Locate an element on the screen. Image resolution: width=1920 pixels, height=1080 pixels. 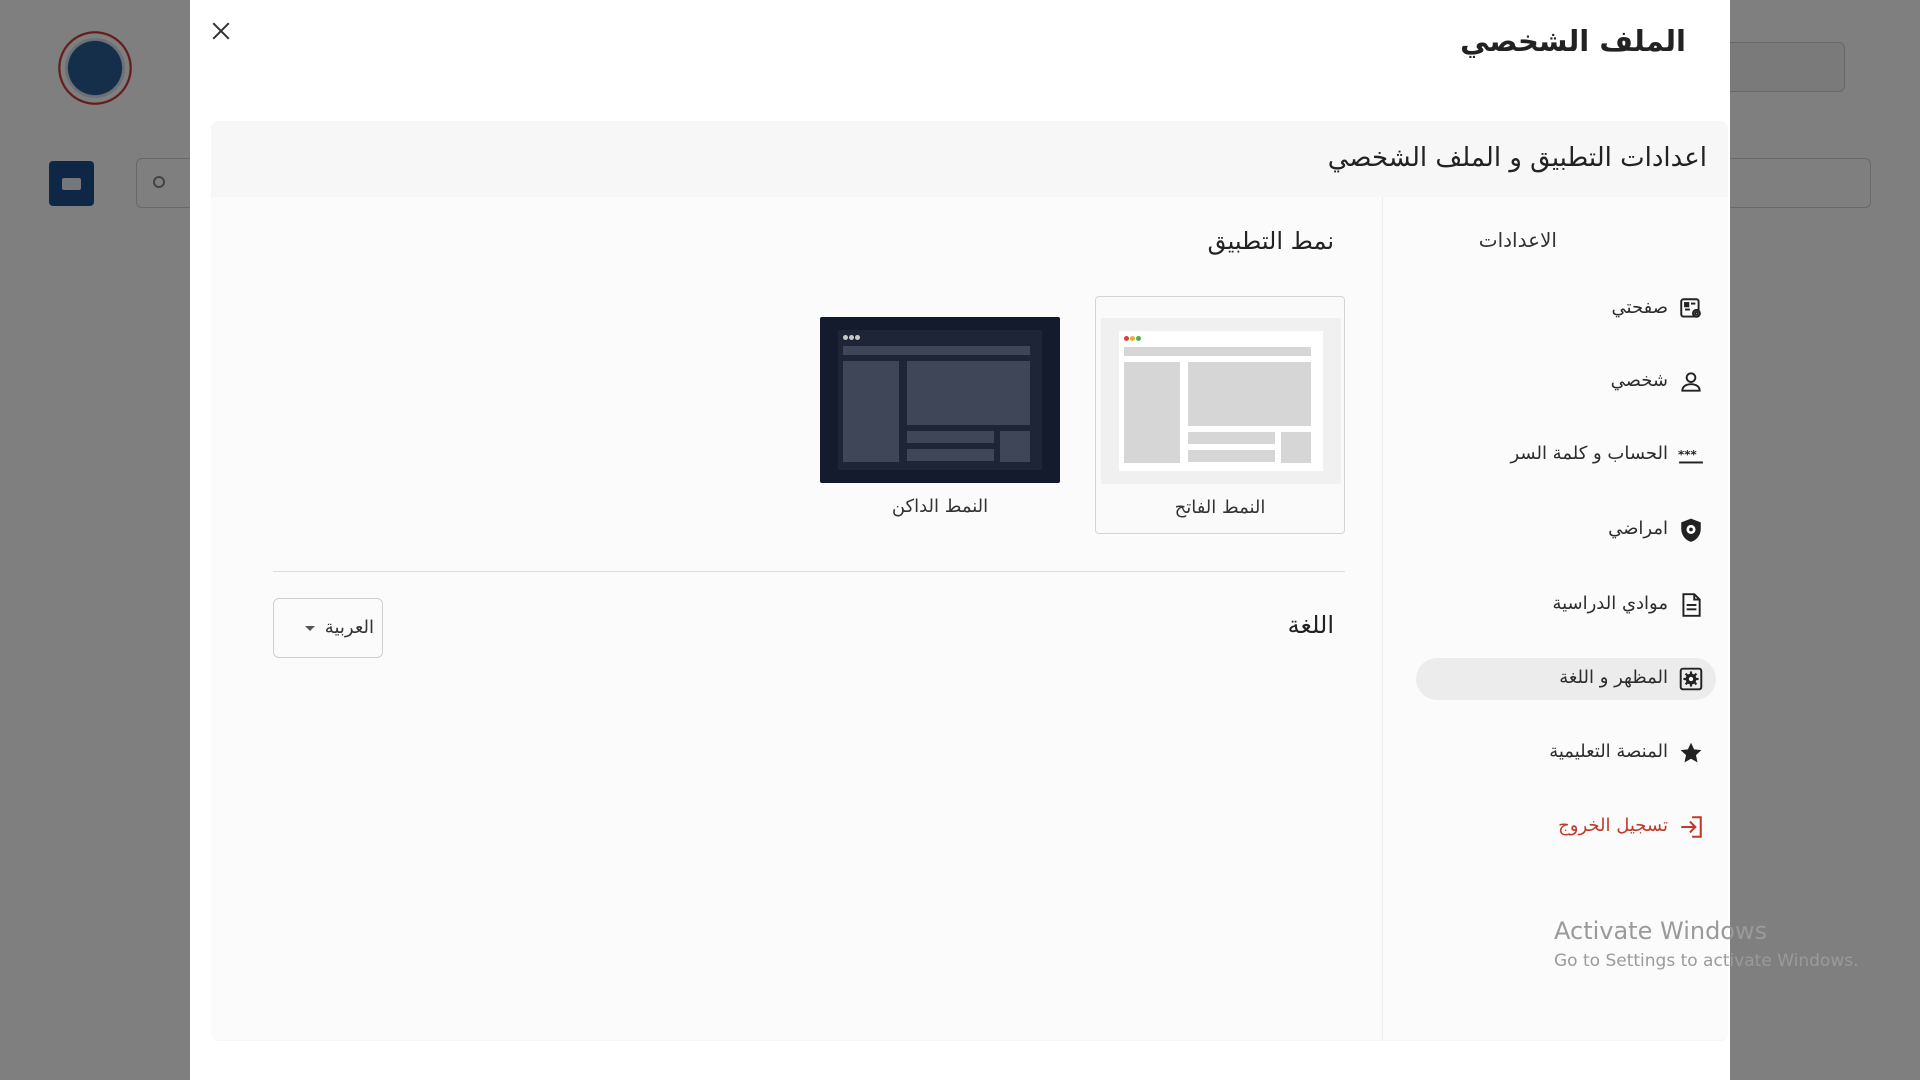
star-icon is located at coordinates (1691, 753).